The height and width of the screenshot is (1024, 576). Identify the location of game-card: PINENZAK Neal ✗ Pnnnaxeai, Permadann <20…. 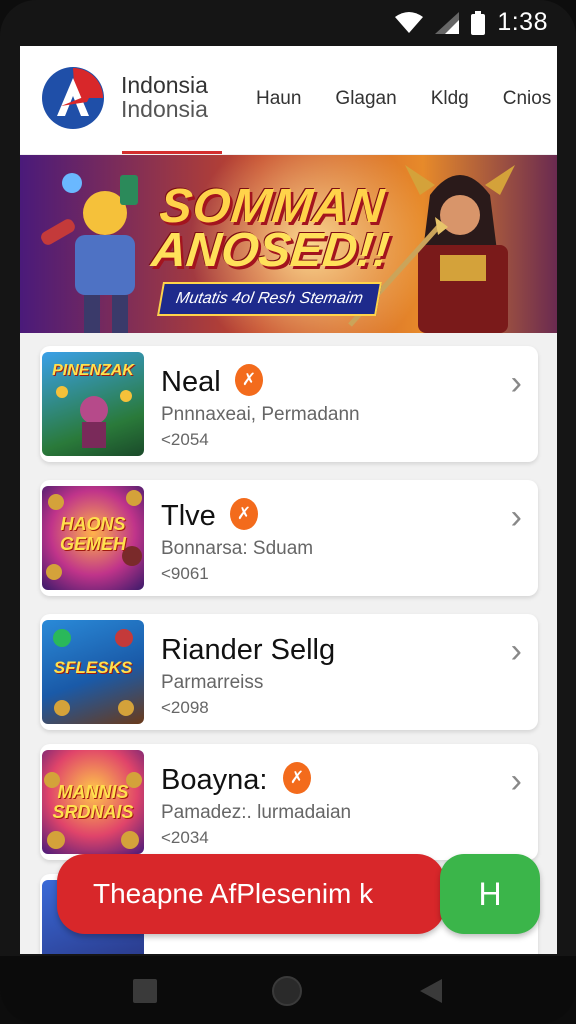
(289, 404).